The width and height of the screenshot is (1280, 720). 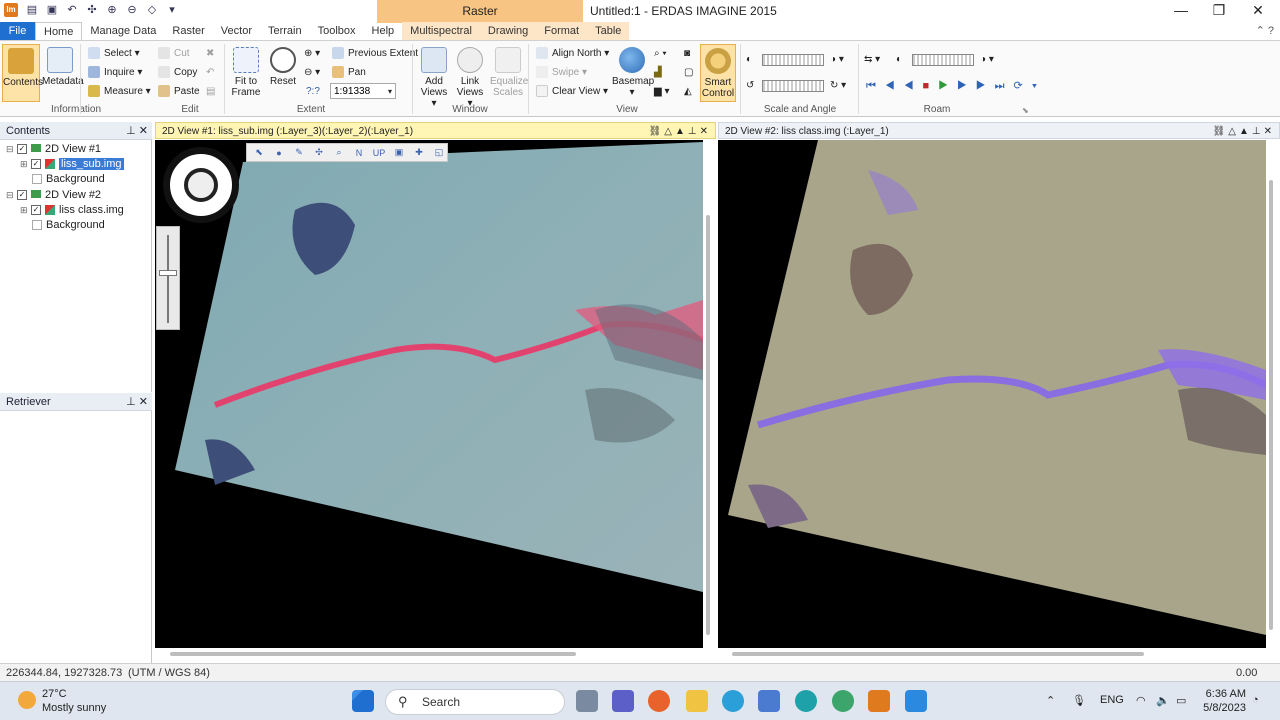 What do you see at coordinates (379, 153) in the screenshot?
I see `up-tool-icon: UP` at bounding box center [379, 153].